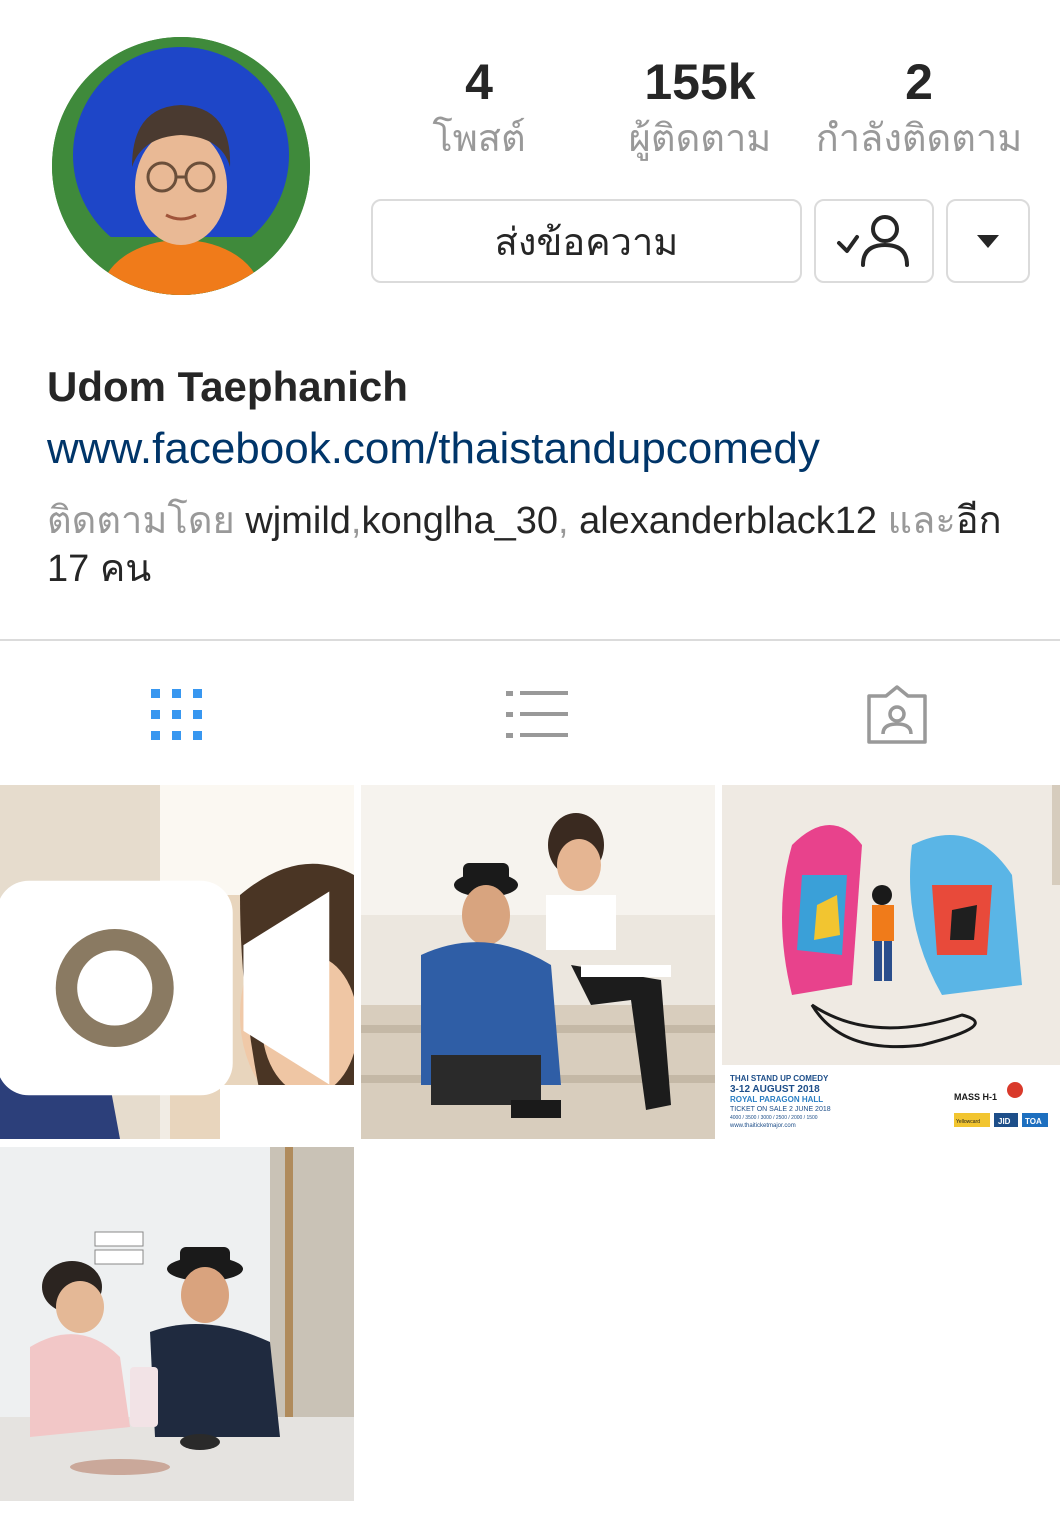 This screenshot has height=1521, width=1060. I want to click on following-count: 2, so click(919, 82).